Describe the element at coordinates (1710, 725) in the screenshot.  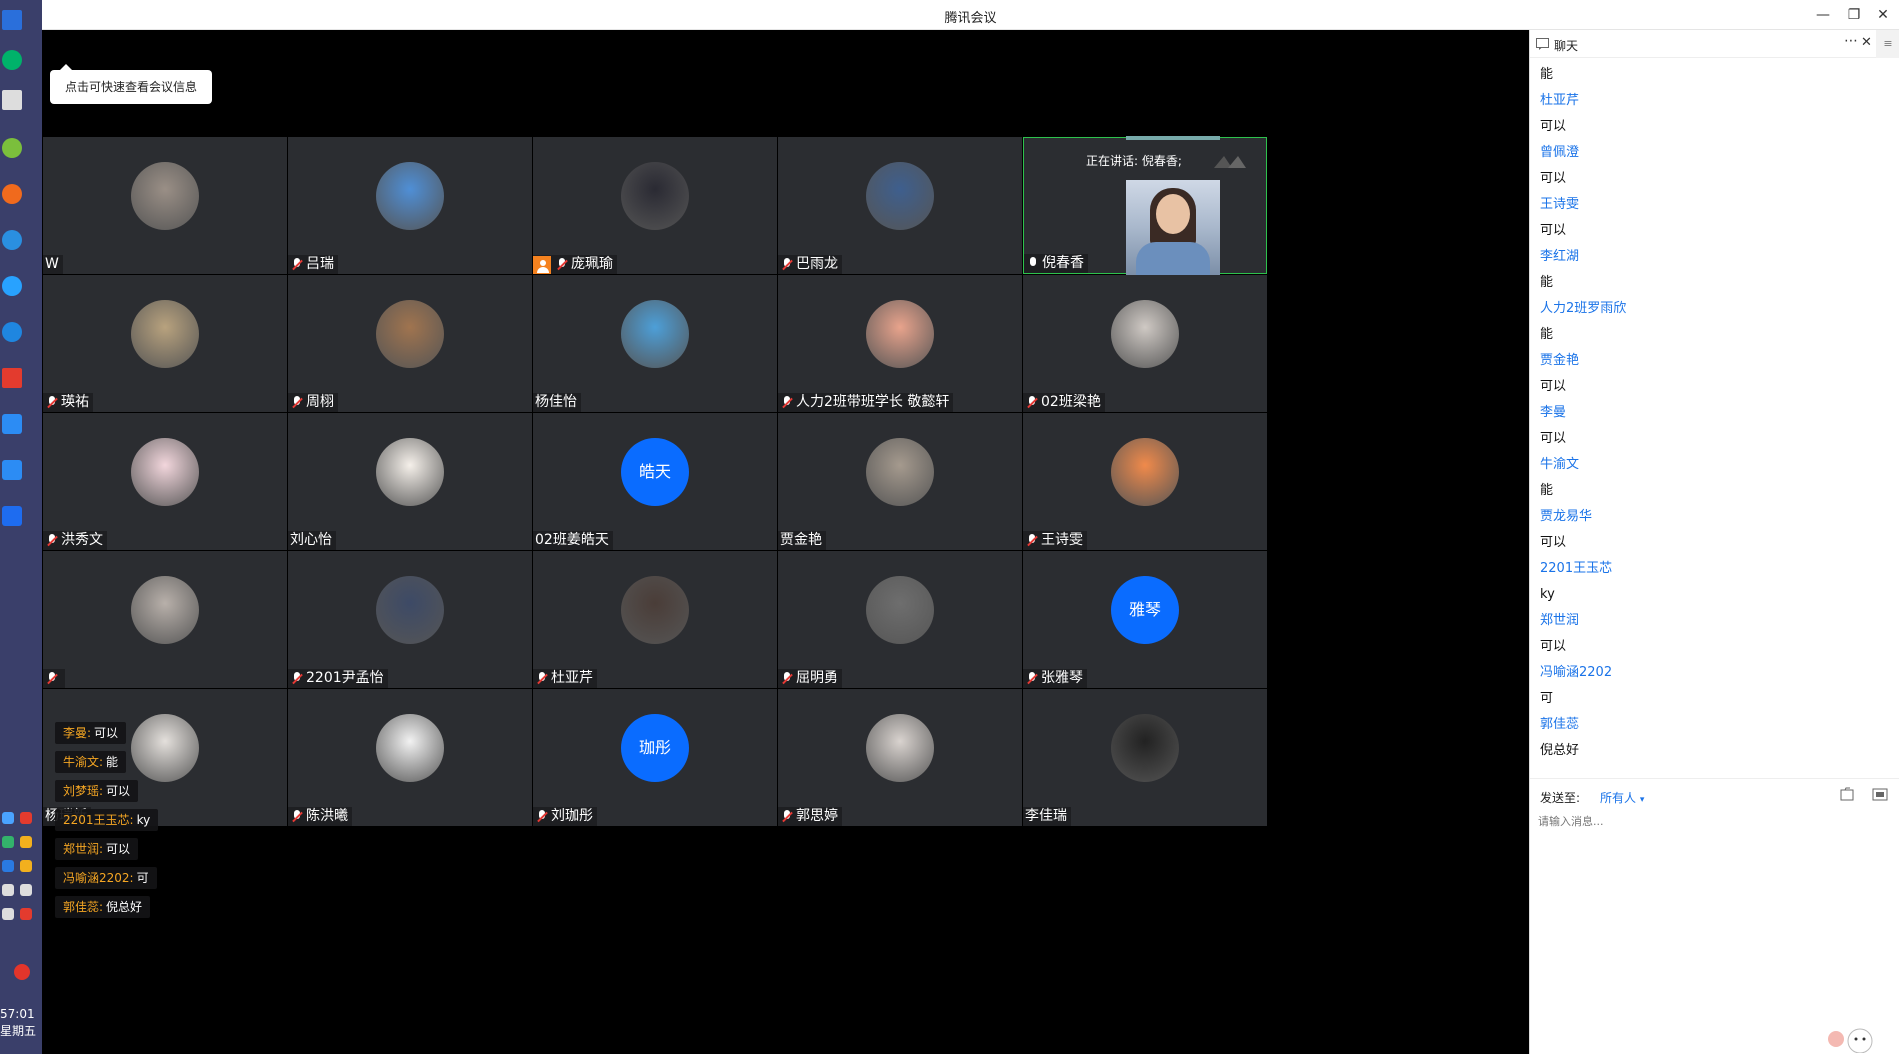
I see `chat-sender-name: 郭佳蕊` at that location.